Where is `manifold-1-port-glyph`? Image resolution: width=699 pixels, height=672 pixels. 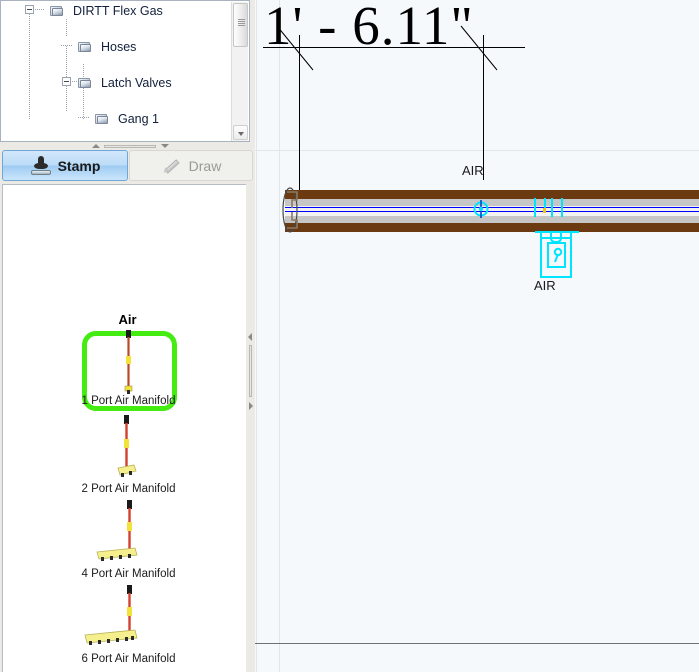 manifold-1-port-glyph is located at coordinates (128, 362).